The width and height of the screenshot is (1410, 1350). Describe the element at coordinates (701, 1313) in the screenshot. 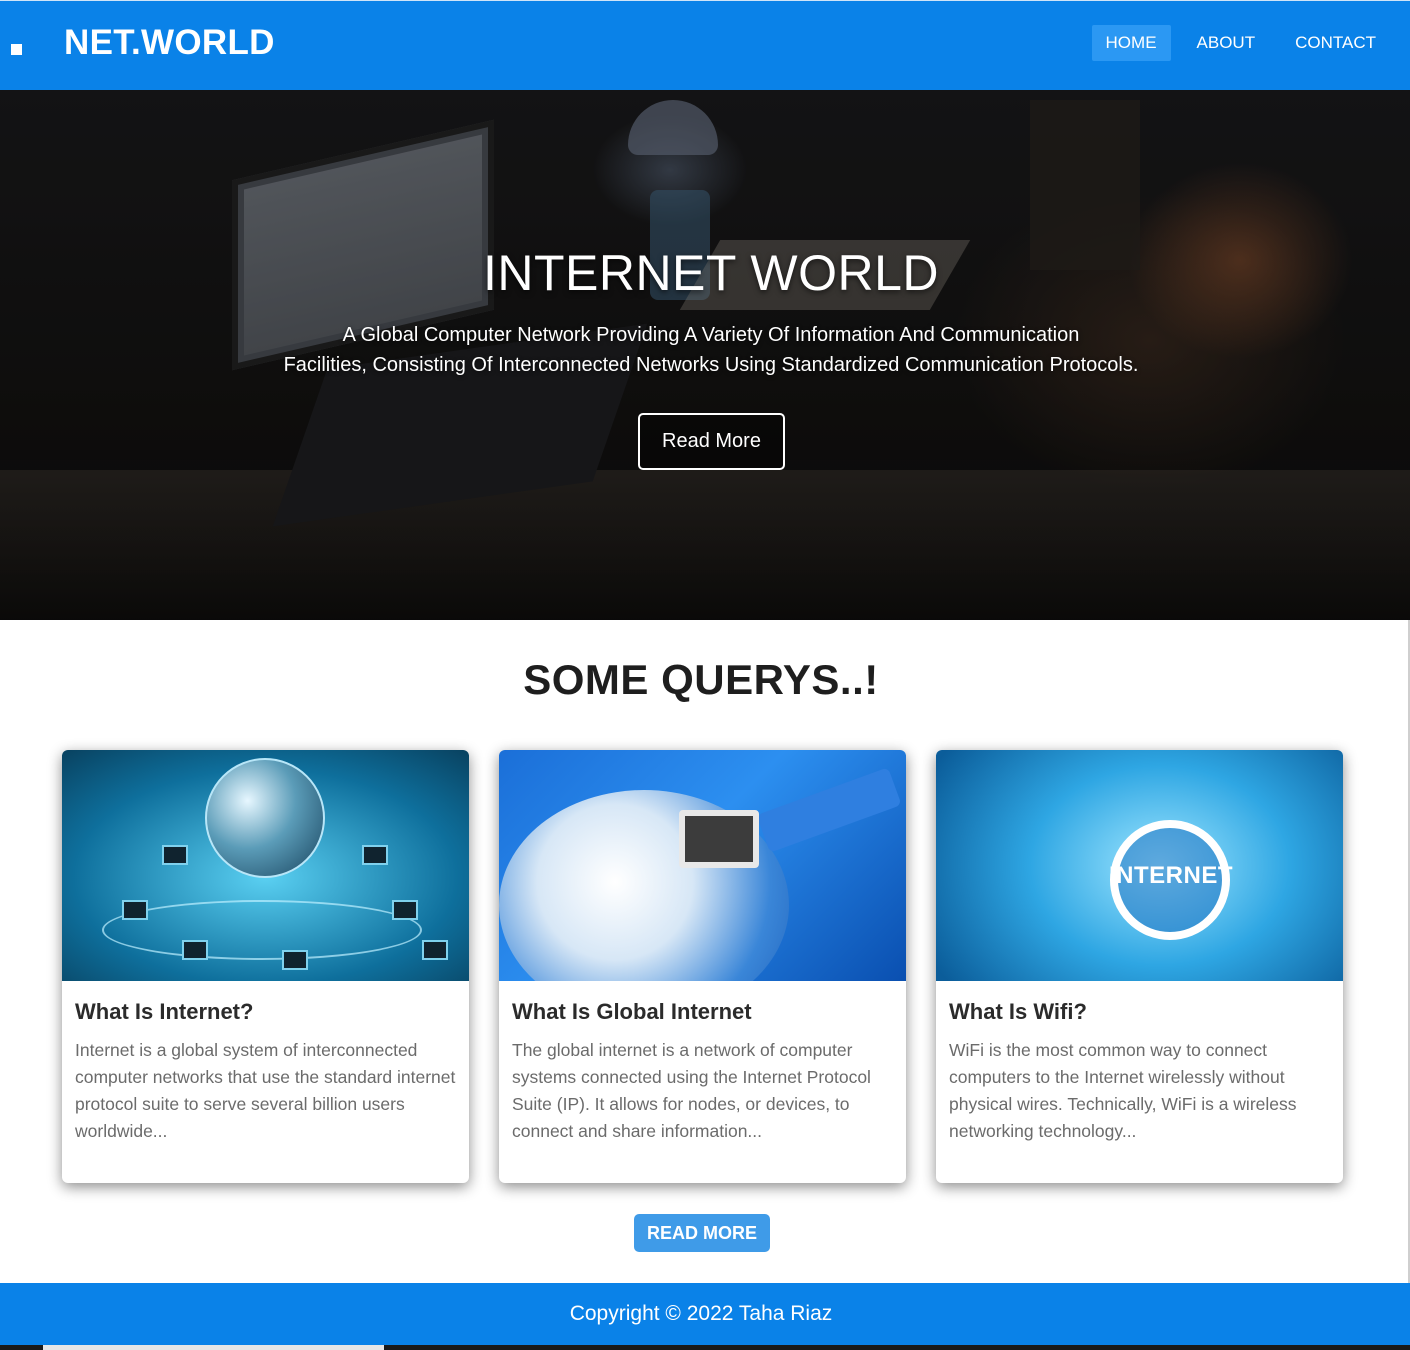

I see `copyright-text: Copyright © 2022 Taha Riaz` at that location.